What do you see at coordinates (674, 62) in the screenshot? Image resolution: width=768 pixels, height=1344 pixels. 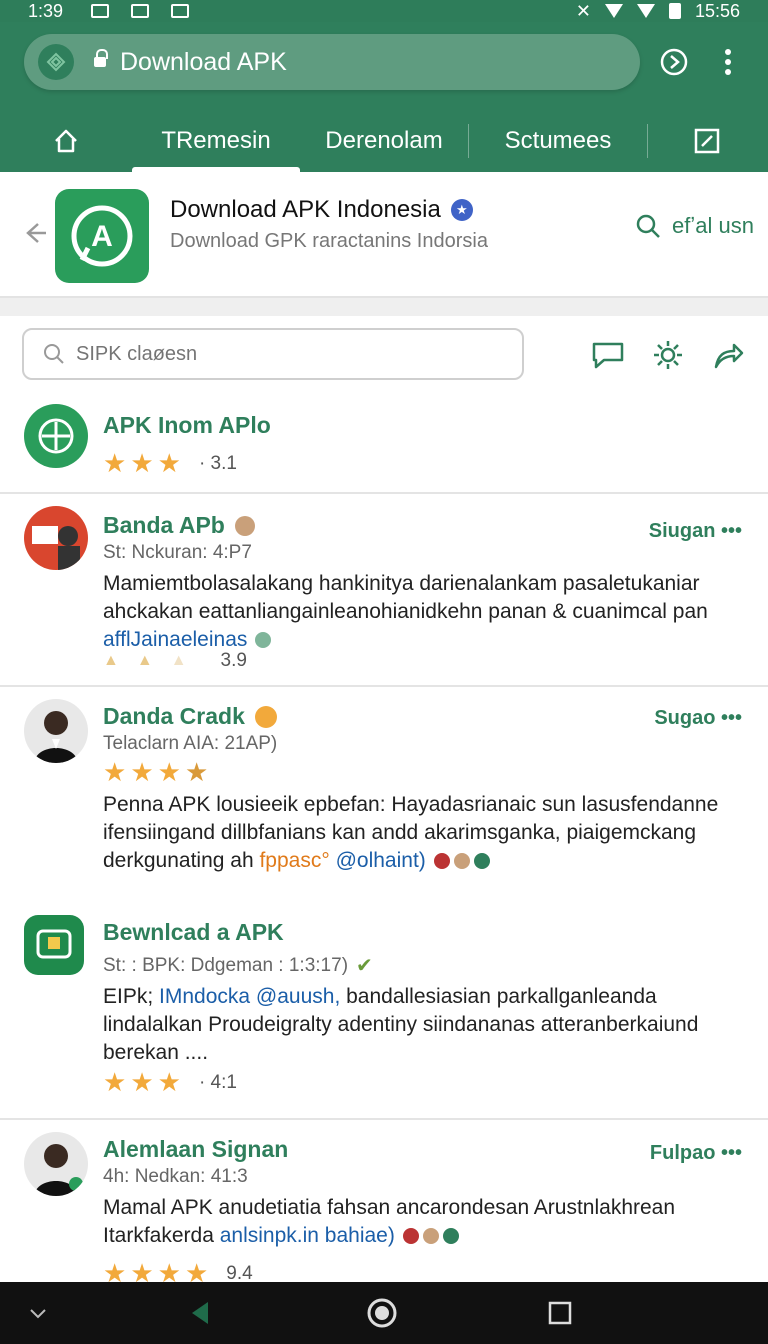 I see `navigate-icon` at bounding box center [674, 62].